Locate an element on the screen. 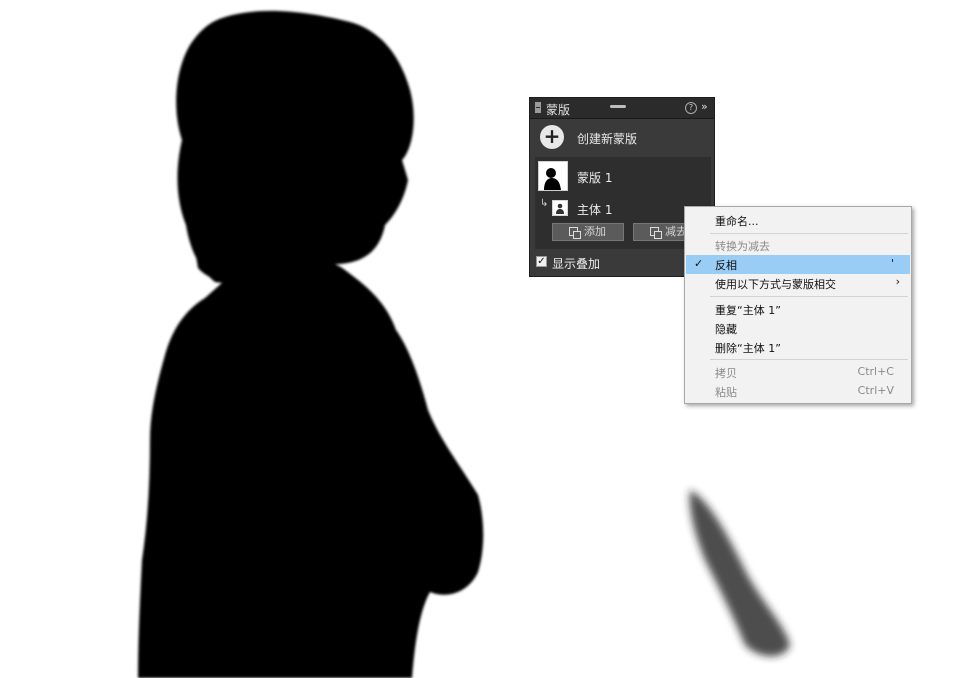  panel-header: 蒙版 ? » is located at coordinates (622, 108).